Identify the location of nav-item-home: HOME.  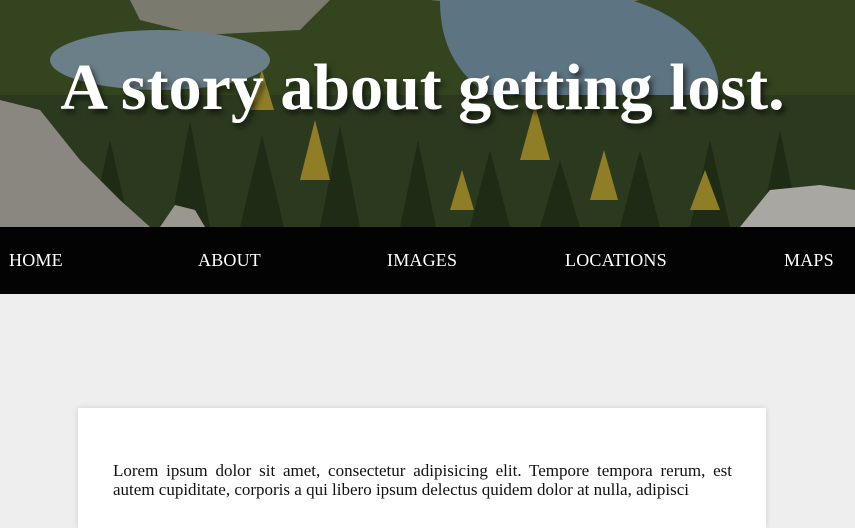
(36, 260).